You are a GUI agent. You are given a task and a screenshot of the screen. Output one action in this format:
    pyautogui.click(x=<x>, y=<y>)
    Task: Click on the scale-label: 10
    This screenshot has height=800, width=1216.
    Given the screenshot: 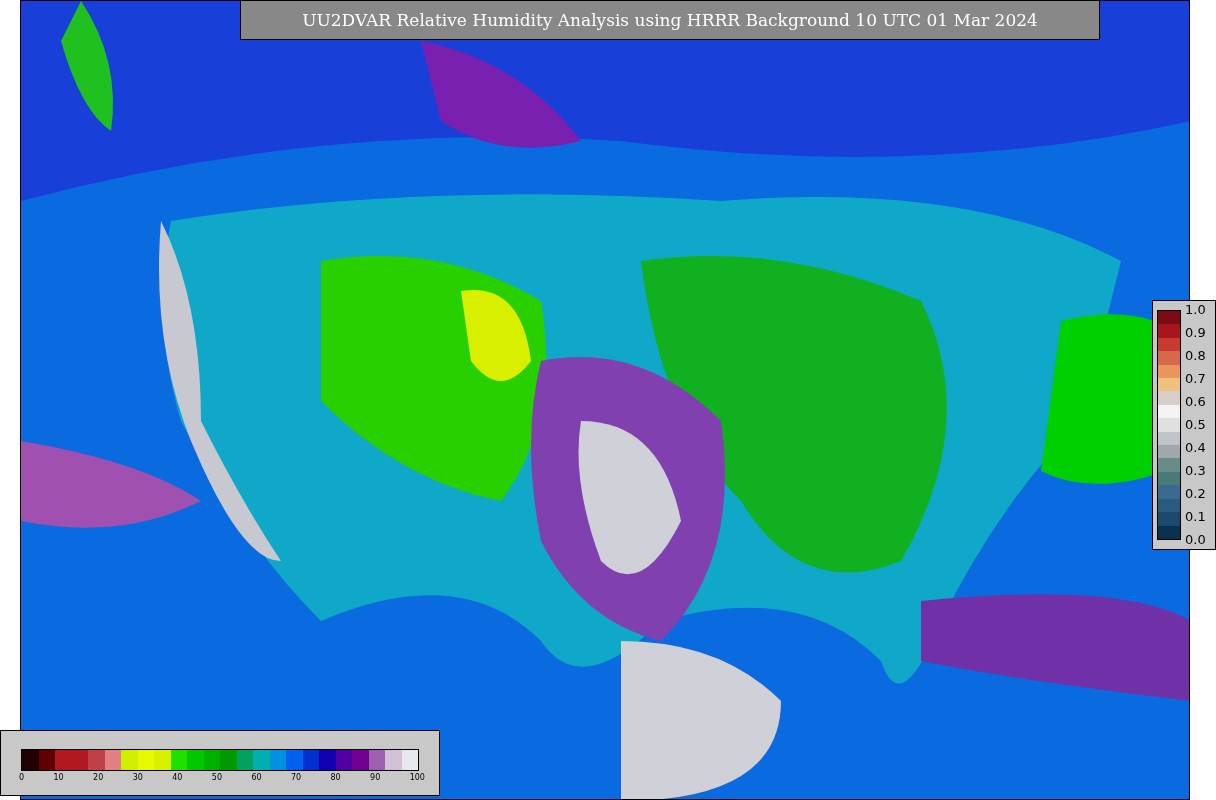 What is the action you would take?
    pyautogui.click(x=58, y=777)
    